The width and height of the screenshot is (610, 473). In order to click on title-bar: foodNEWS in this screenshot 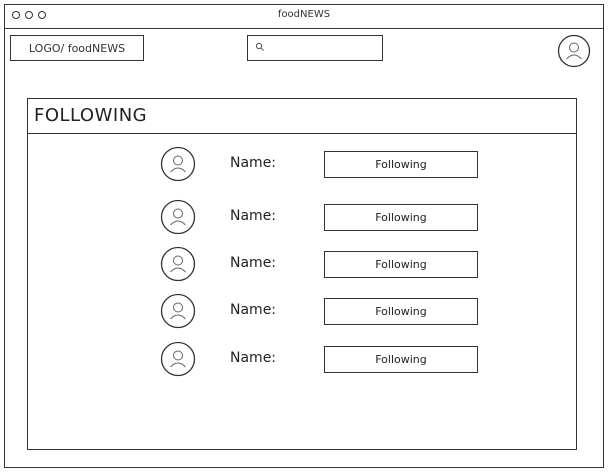, I will do `click(304, 17)`.